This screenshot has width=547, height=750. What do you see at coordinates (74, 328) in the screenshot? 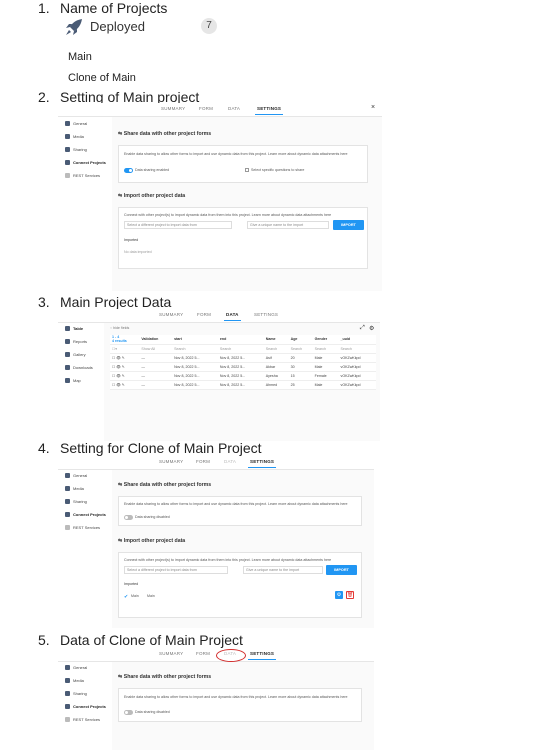
I see `sidebar-item-table: Table` at bounding box center [74, 328].